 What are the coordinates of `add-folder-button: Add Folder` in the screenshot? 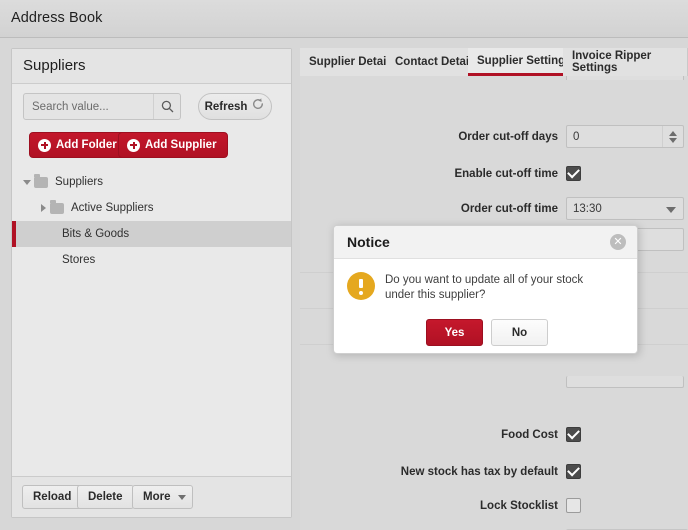 It's located at (78, 145).